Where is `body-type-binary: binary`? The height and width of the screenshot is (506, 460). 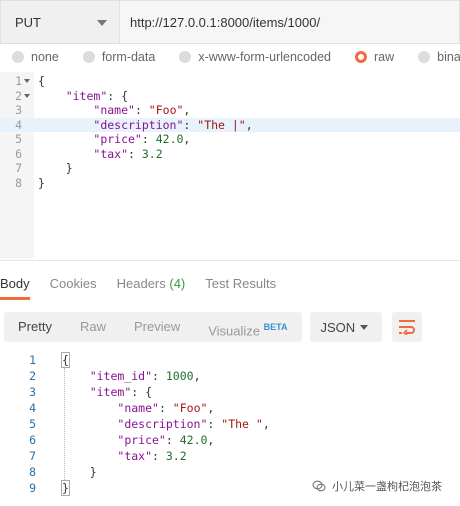 body-type-binary: binary is located at coordinates (439, 57).